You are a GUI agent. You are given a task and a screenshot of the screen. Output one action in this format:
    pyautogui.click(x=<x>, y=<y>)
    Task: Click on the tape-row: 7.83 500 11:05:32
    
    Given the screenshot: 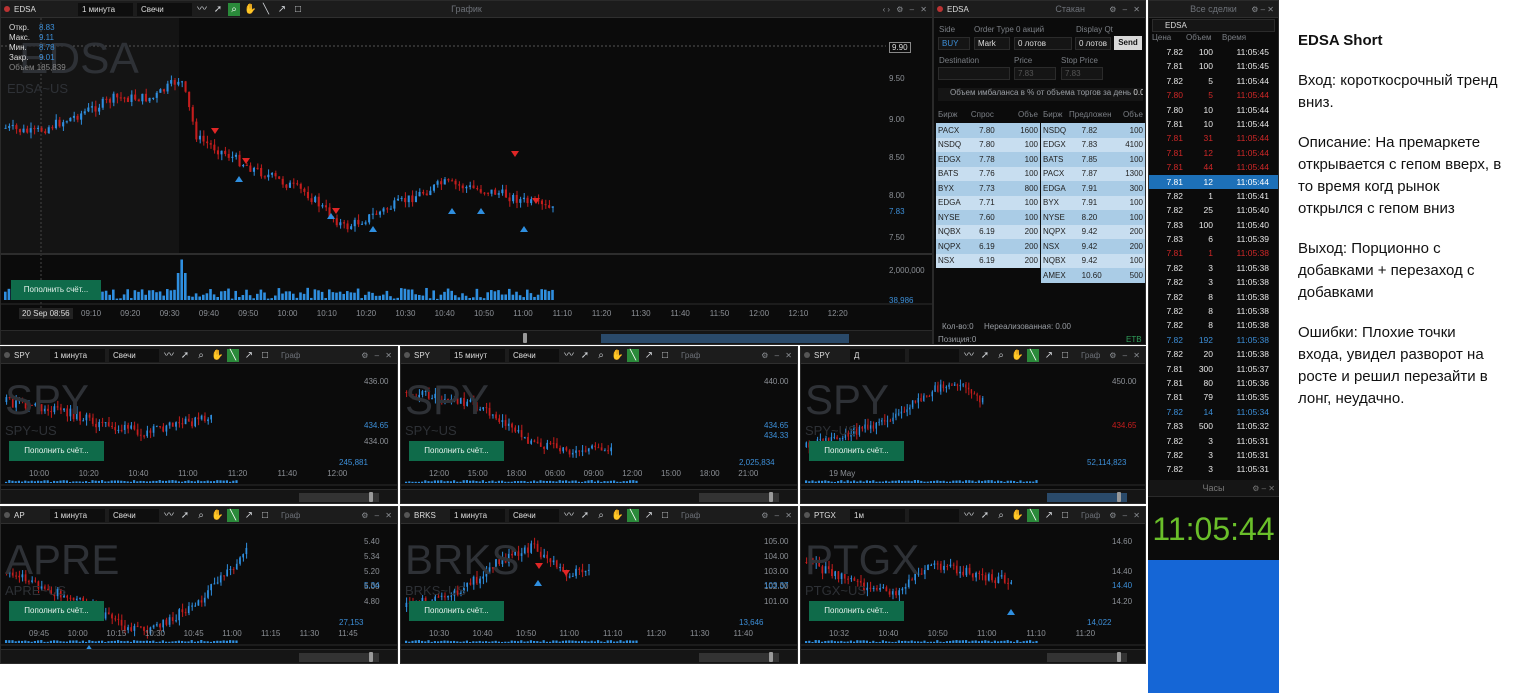 What is the action you would take?
    pyautogui.click(x=1213, y=426)
    